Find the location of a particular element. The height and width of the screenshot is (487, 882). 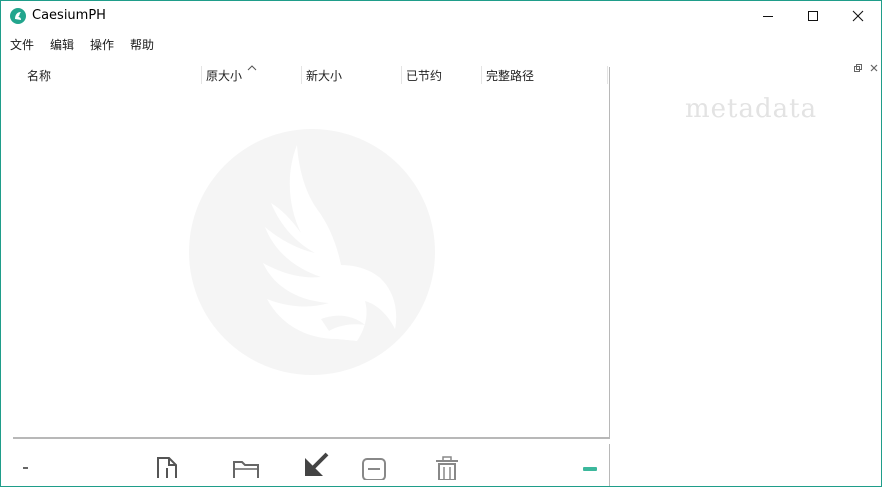

remove-icon is located at coordinates (374, 468).